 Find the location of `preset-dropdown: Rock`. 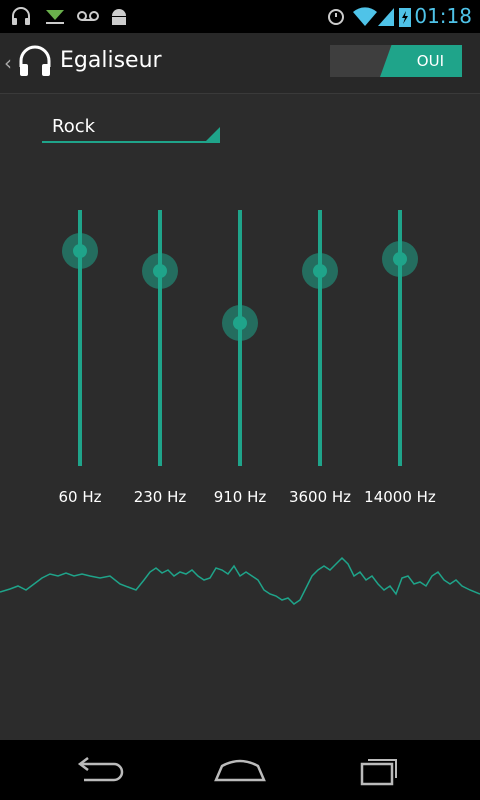

preset-dropdown: Rock is located at coordinates (131, 127).